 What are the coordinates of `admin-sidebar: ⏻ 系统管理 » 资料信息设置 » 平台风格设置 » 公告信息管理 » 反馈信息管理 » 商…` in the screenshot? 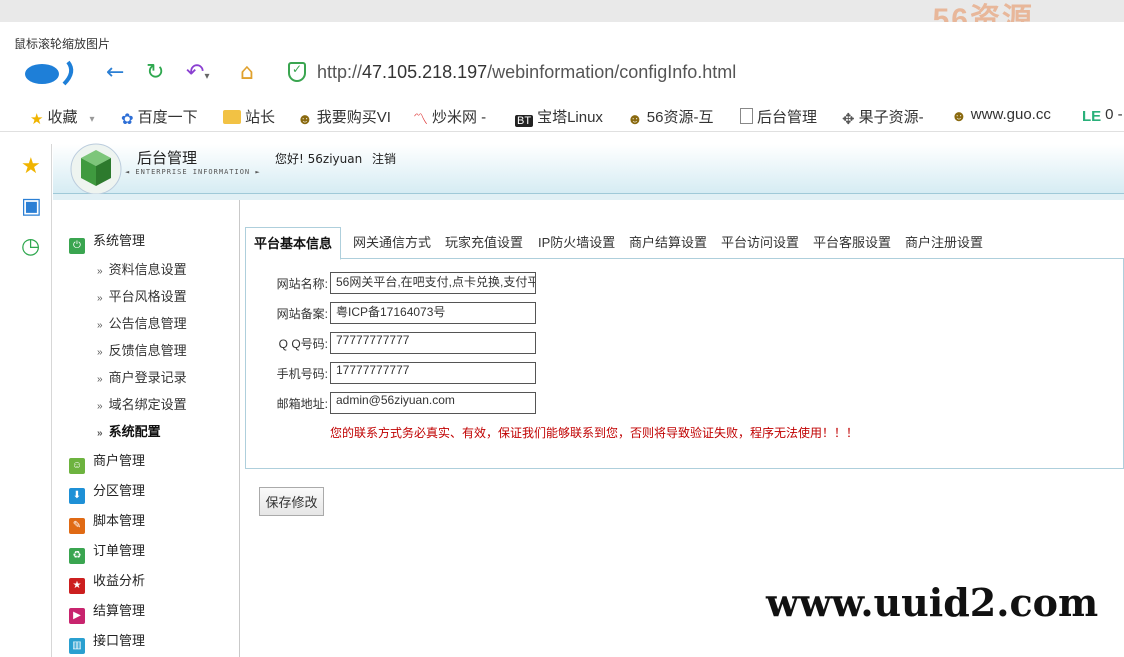 It's located at (146, 428).